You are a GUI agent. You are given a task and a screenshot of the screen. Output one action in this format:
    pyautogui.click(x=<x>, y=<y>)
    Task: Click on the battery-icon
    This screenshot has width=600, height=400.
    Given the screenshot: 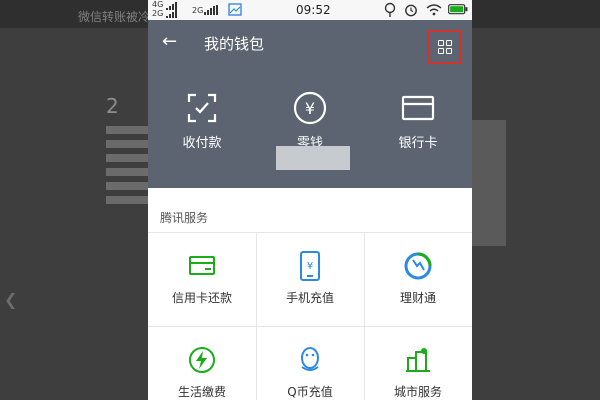 What is the action you would take?
    pyautogui.click(x=458, y=9)
    